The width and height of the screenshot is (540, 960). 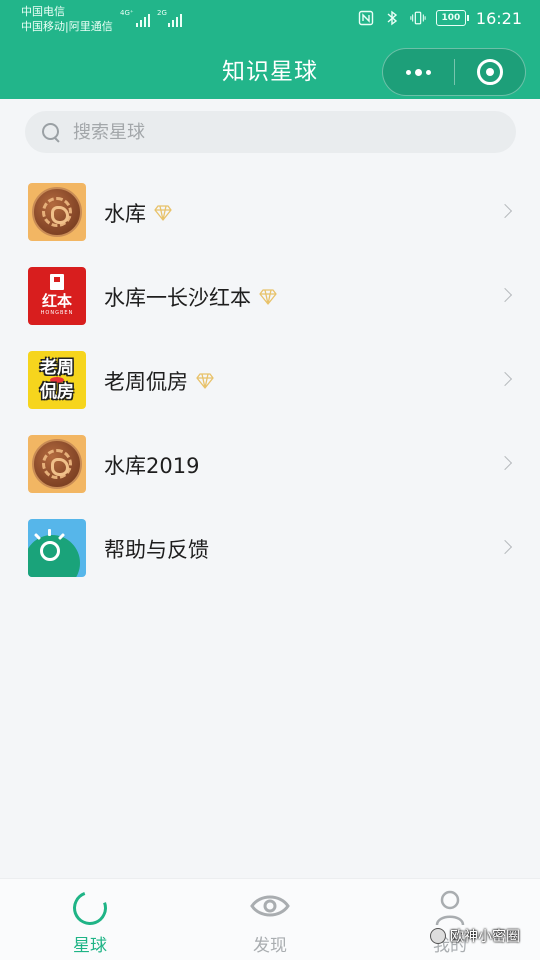 What do you see at coordinates (270, 19) in the screenshot?
I see `status-bar: 中国电信 中国移动|阿里通信 4G⁺ 2G 100 16:21` at bounding box center [270, 19].